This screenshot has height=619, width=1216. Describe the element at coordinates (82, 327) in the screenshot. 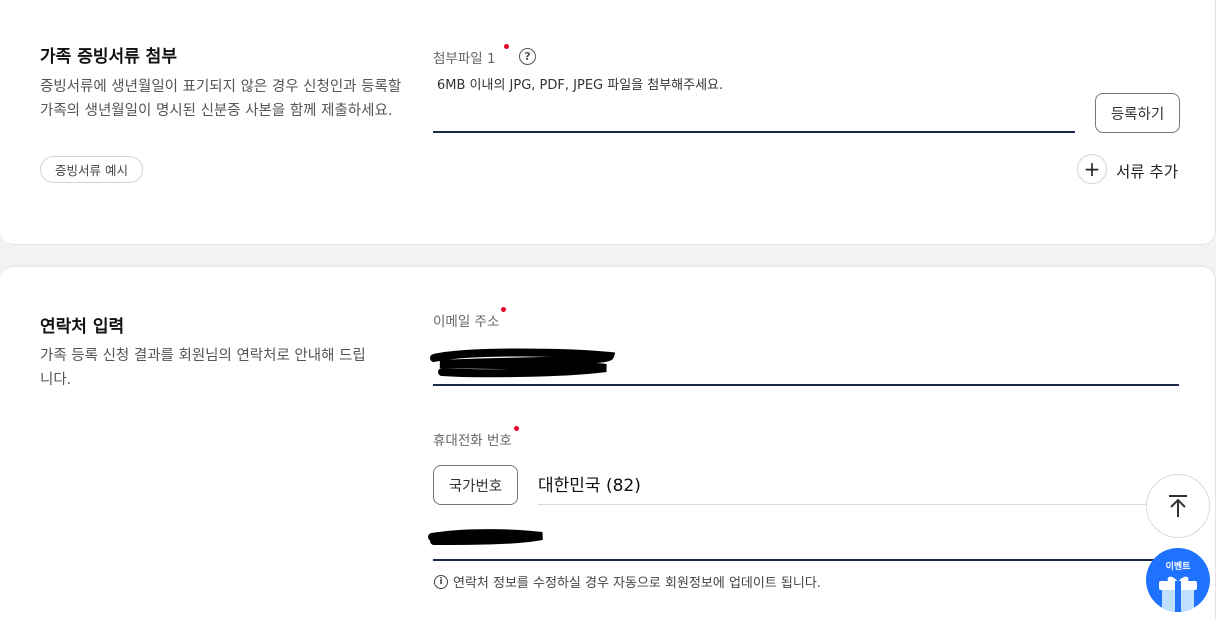

I see `contact-title: 연락처 입력` at that location.